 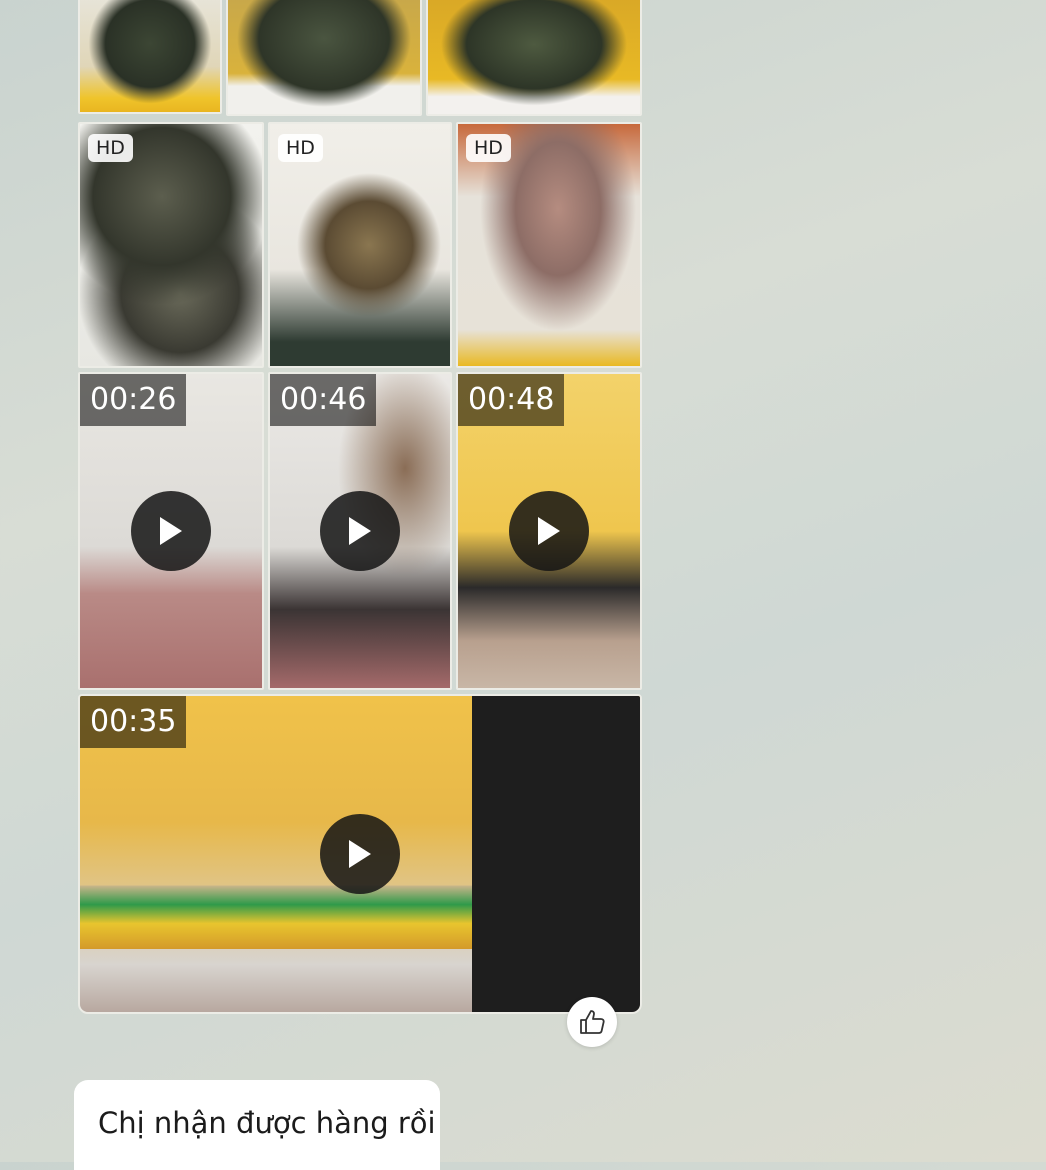 I want to click on video-duration: 00:35, so click(x=133, y=722).